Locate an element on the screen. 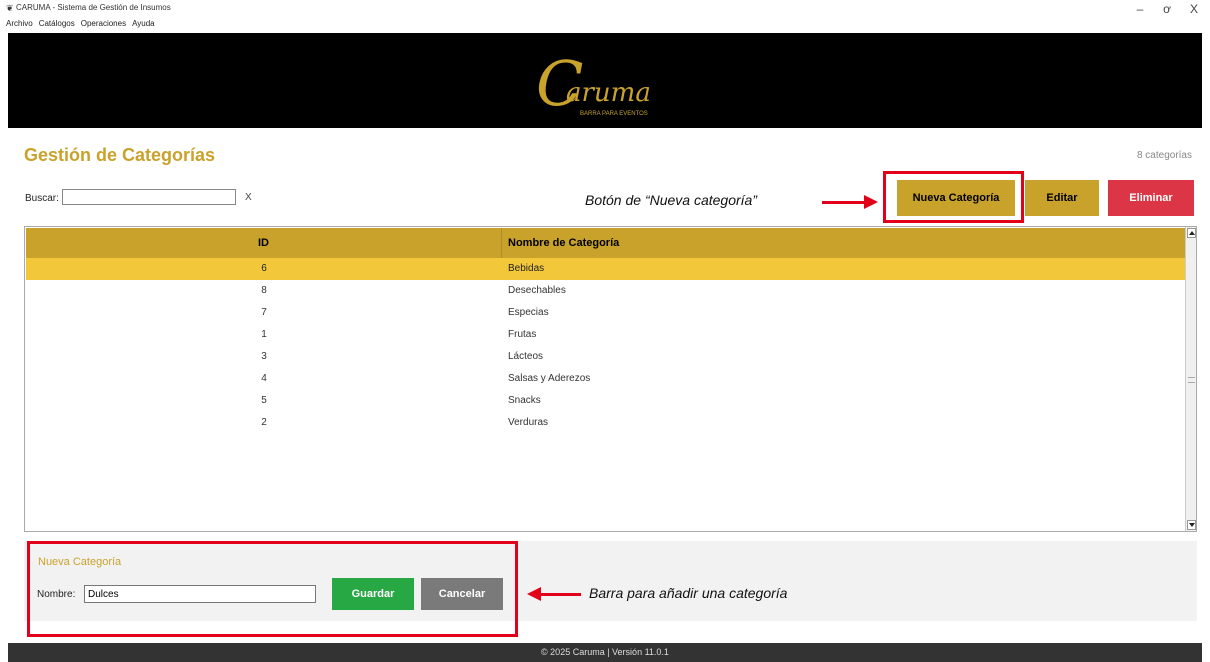  table-row: 2 Verduras is located at coordinates (606, 423).